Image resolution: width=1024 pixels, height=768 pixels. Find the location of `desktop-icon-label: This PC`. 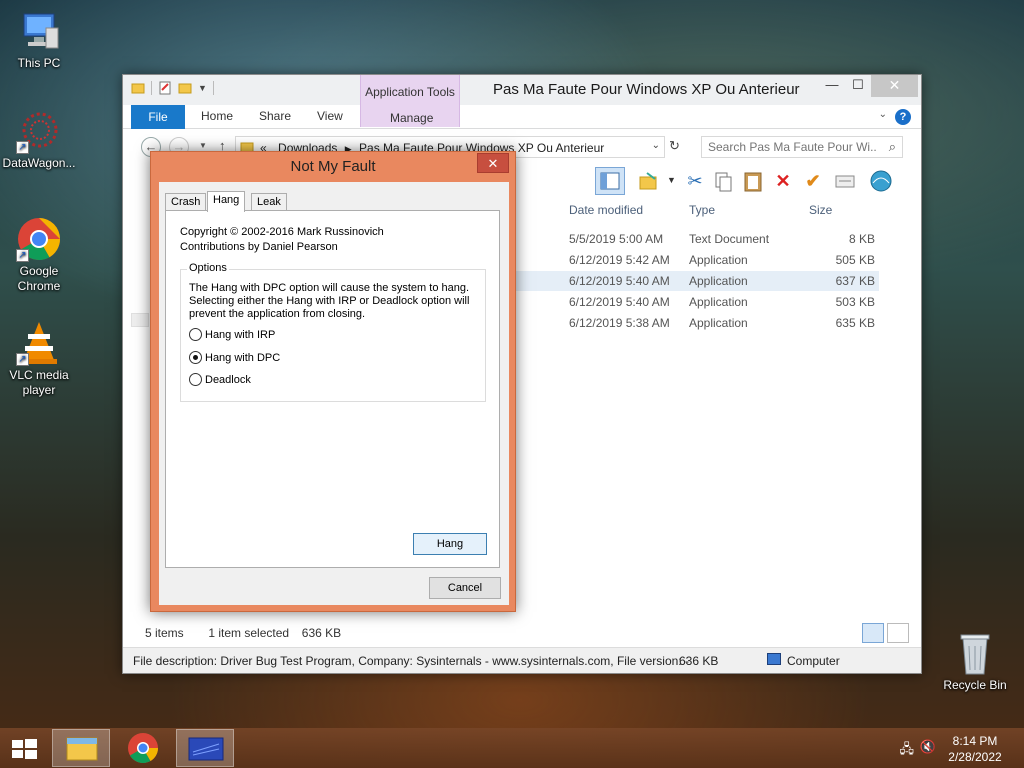

desktop-icon-label: This PC is located at coordinates (39, 63).